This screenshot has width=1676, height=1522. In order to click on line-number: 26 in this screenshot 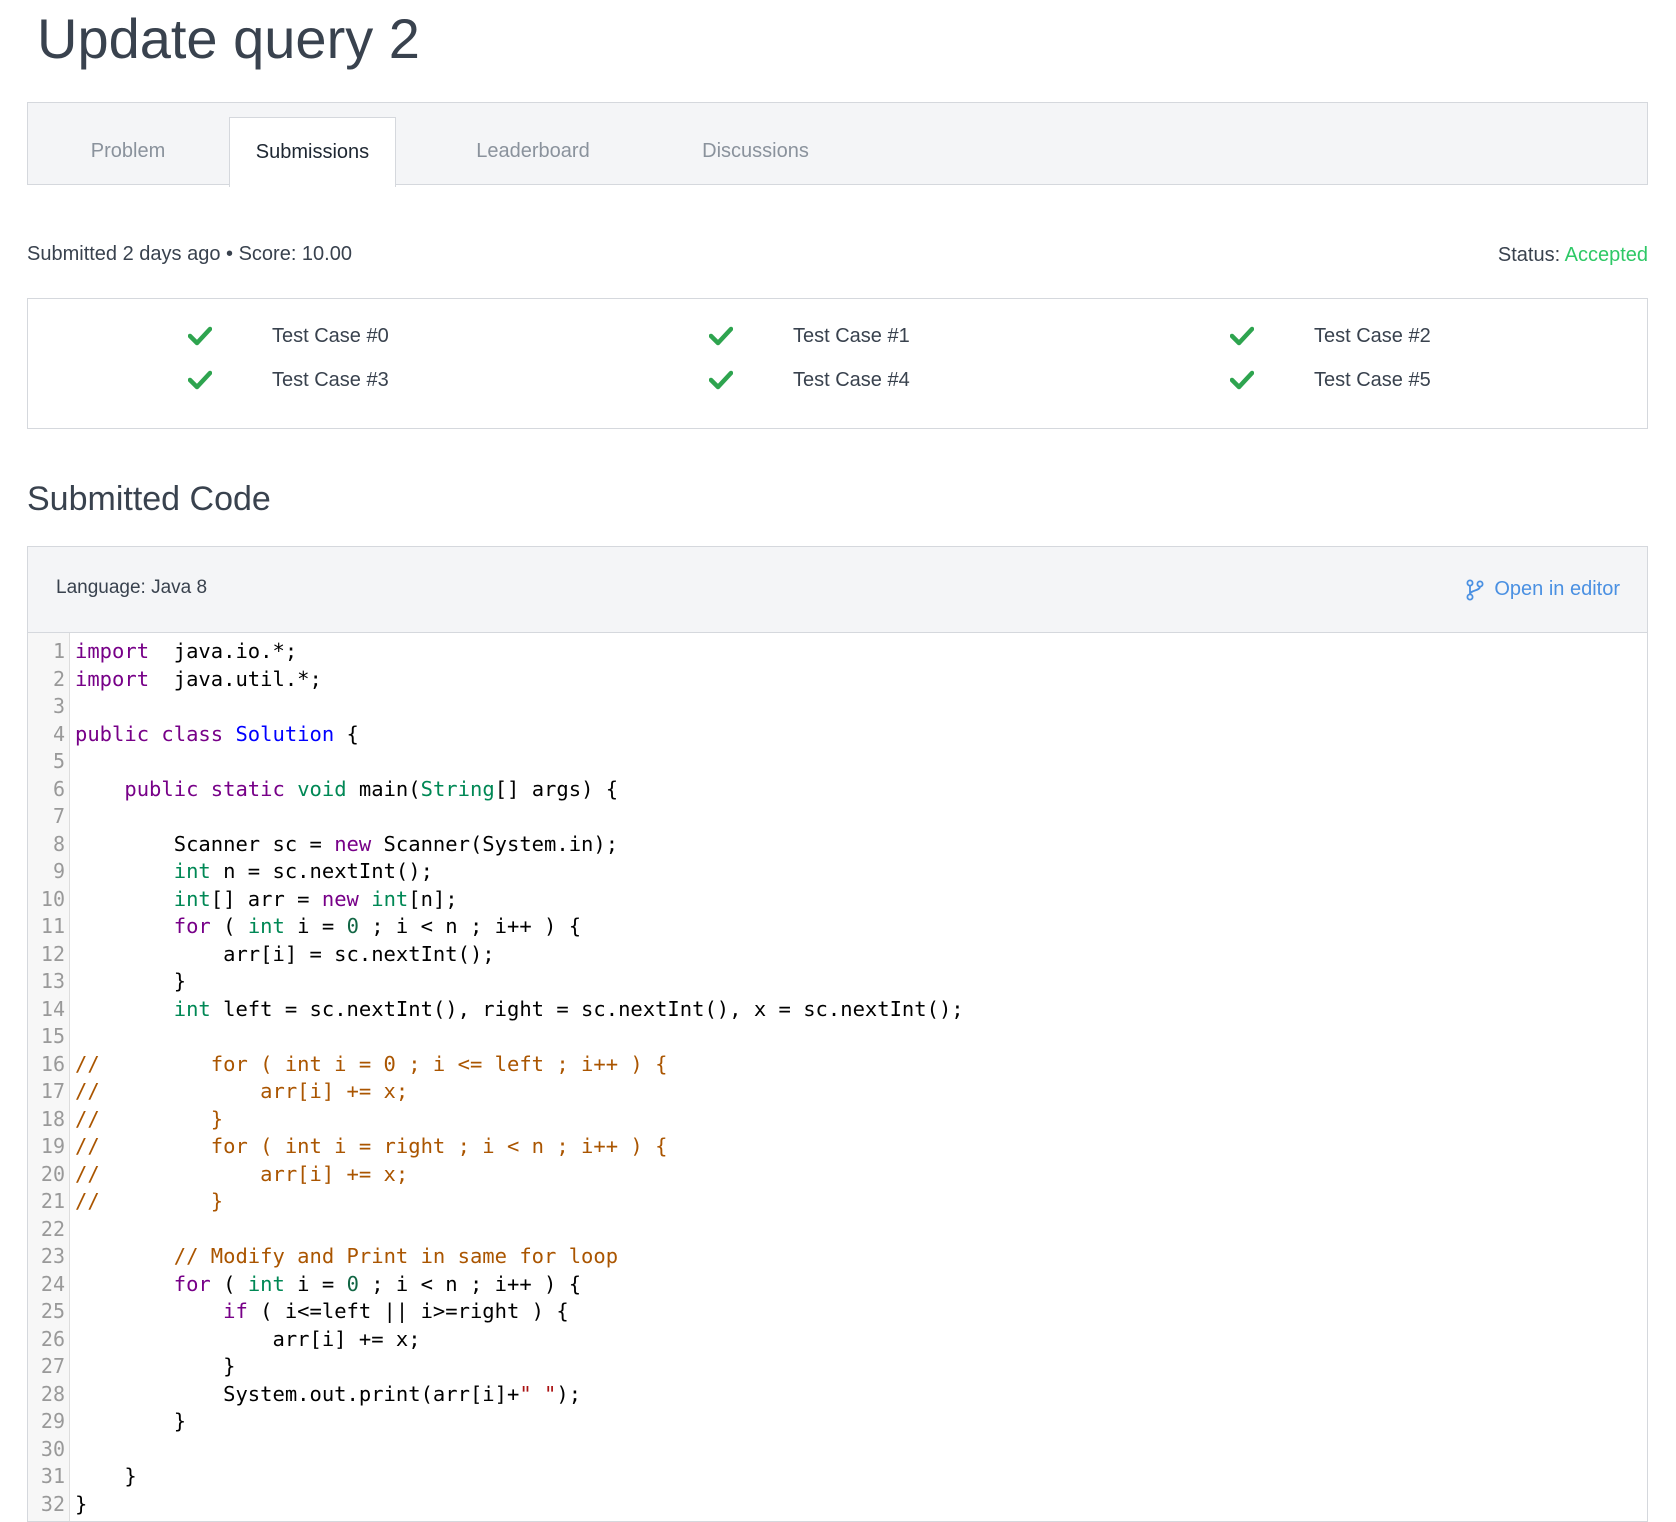, I will do `click(52, 1338)`.